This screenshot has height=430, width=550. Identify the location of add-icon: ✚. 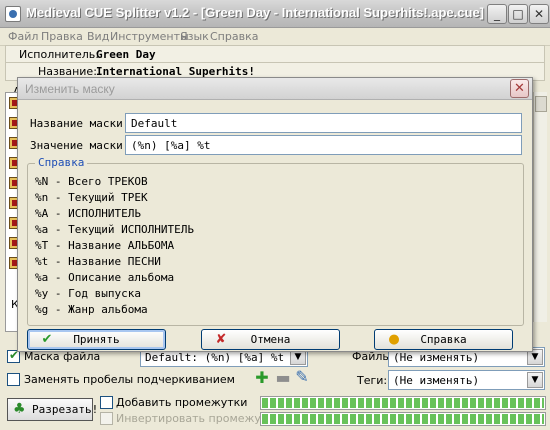
(262, 378).